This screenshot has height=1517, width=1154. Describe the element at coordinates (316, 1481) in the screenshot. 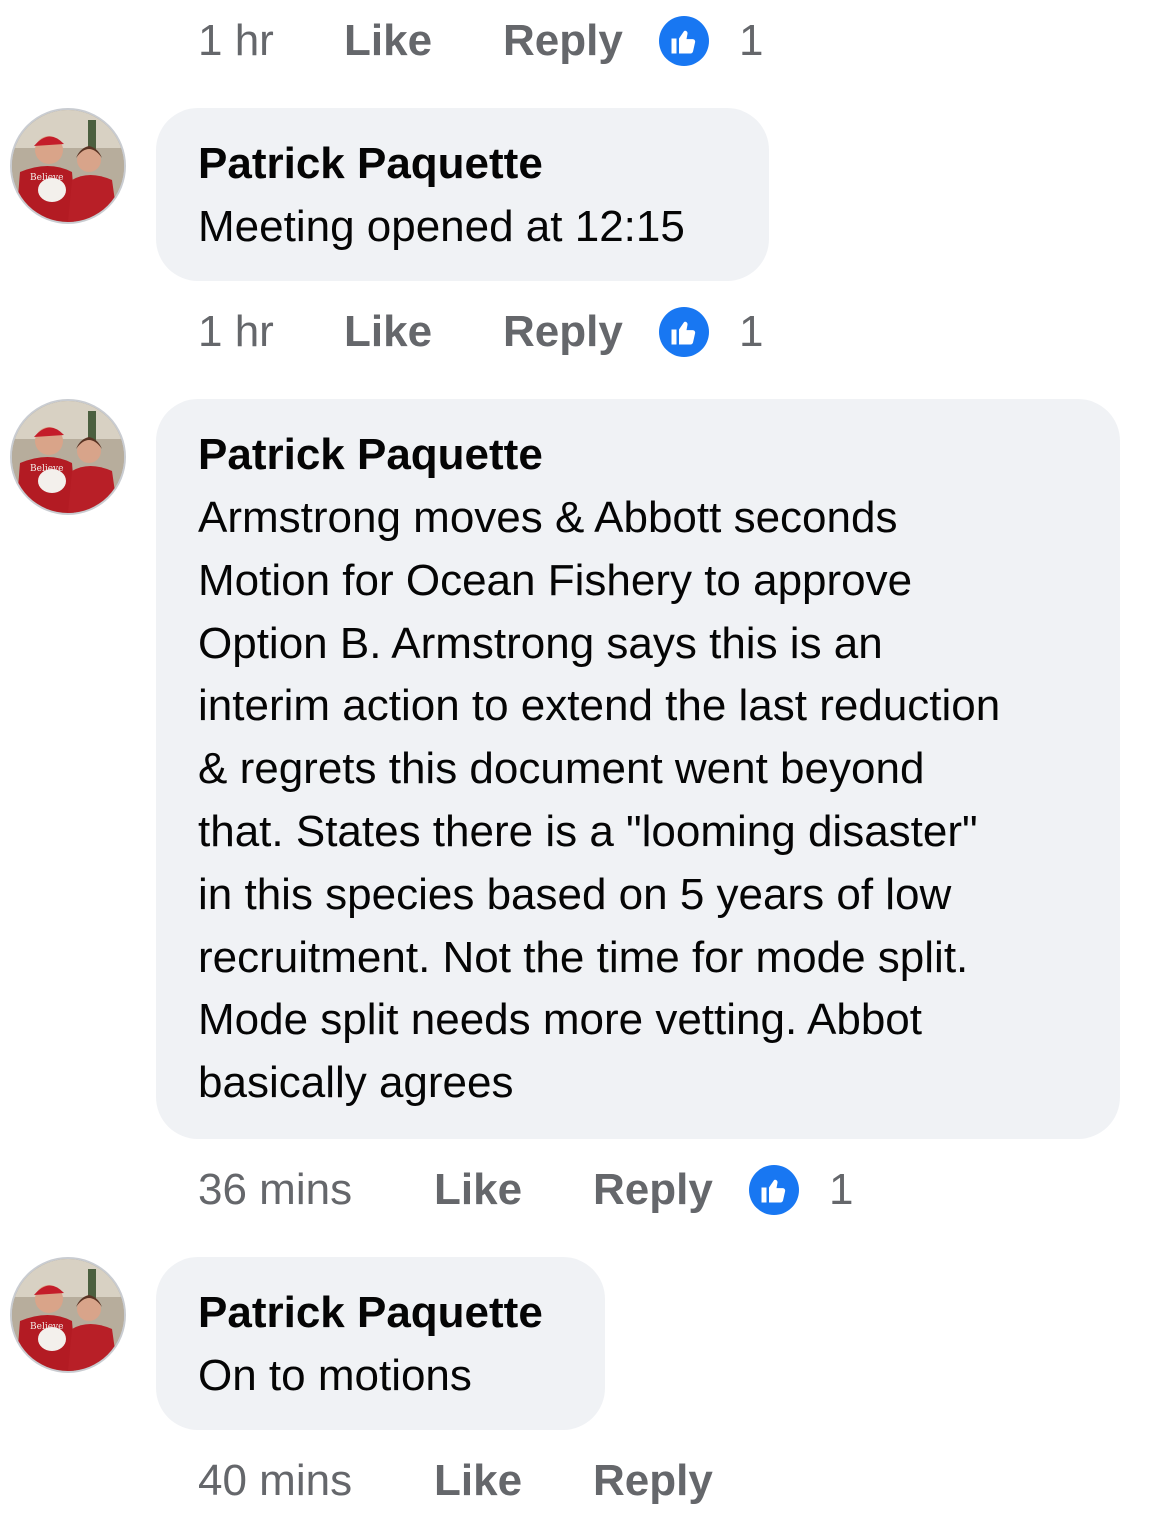

I see `comment-time: 40 mins` at that location.